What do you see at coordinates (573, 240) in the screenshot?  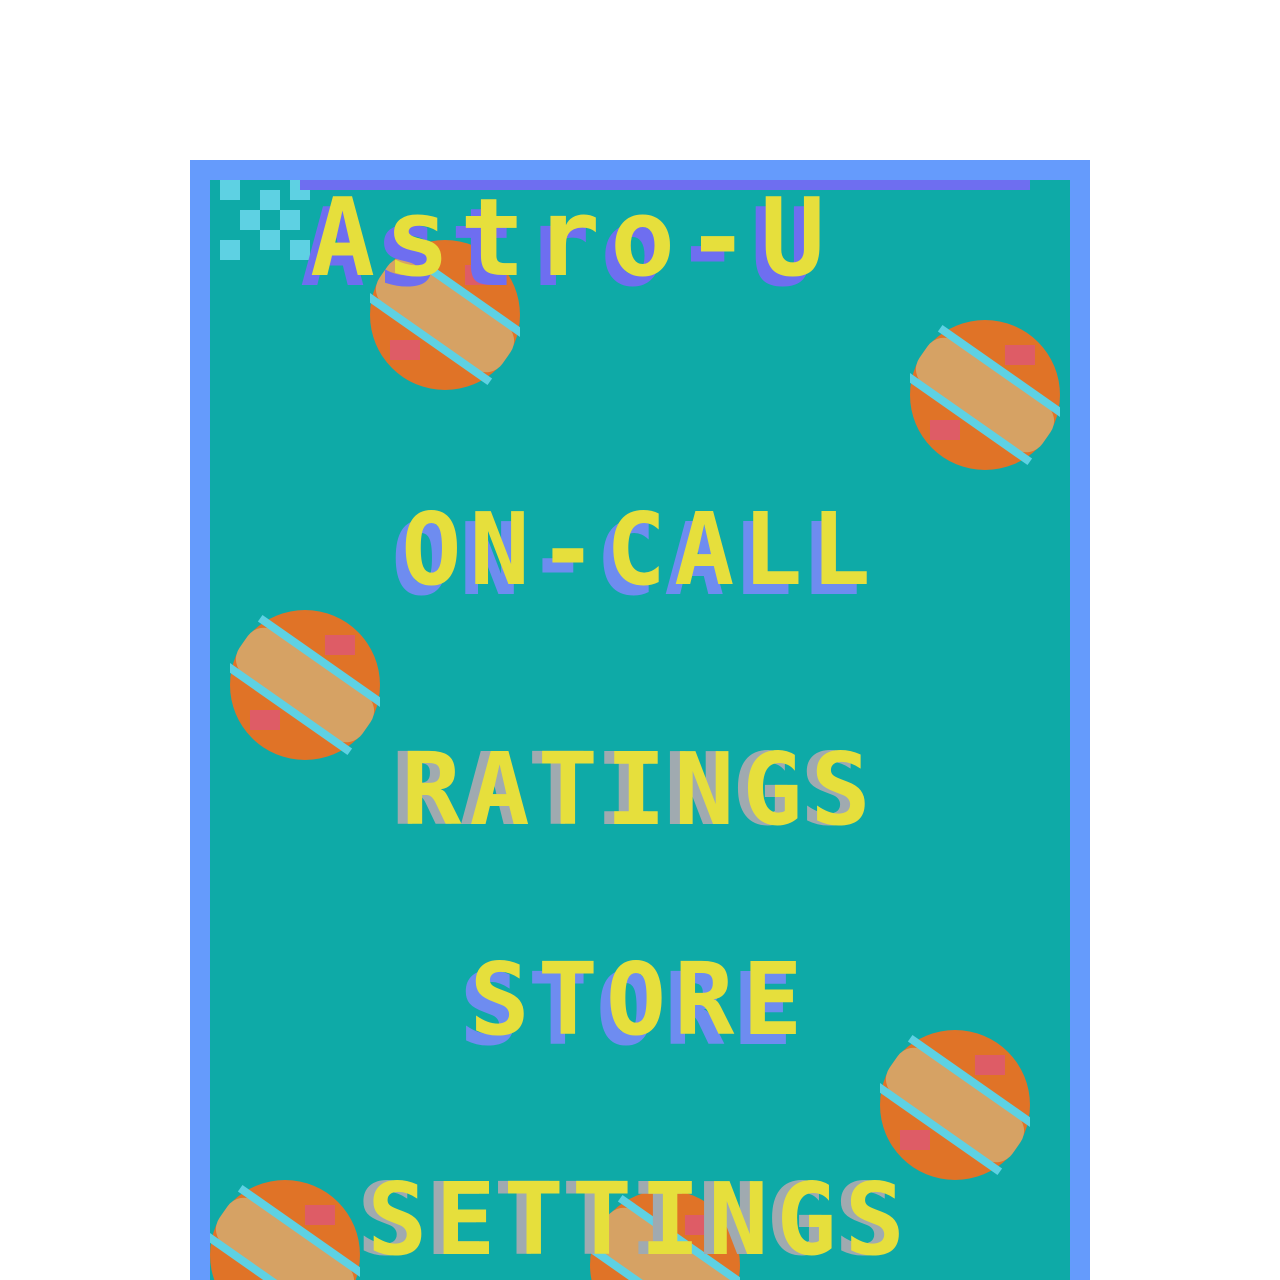 I see `game-title: Astro-U` at bounding box center [573, 240].